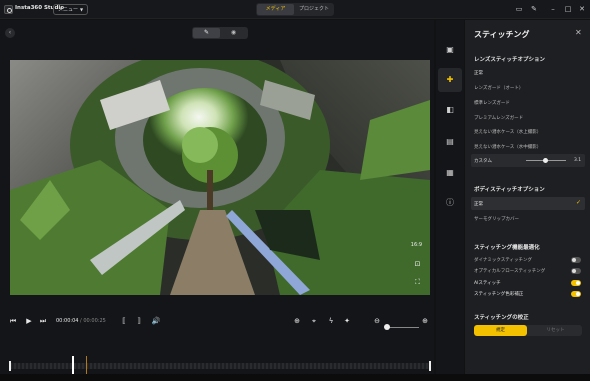 Image resolution: width=590 pixels, height=381 pixels. Describe the element at coordinates (139, 321) in the screenshot. I see `trim-out-icon: ⟧` at that location.